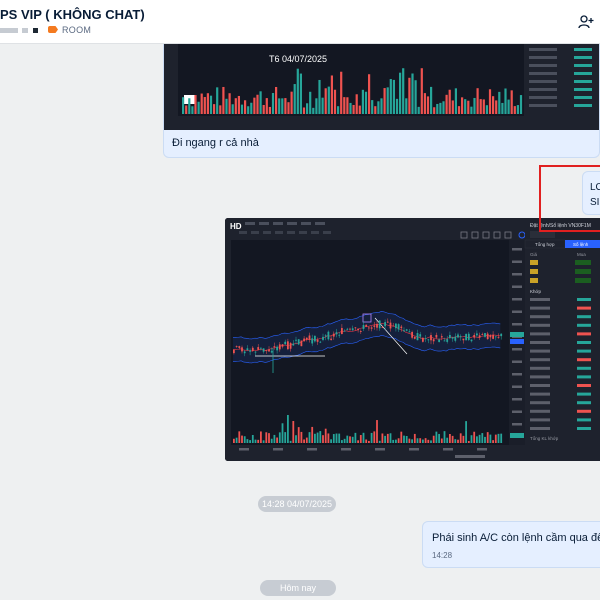 The width and height of the screenshot is (600, 600). Describe the element at coordinates (545, 244) in the screenshot. I see `tab-tong-hop: Tổng hợp` at that location.